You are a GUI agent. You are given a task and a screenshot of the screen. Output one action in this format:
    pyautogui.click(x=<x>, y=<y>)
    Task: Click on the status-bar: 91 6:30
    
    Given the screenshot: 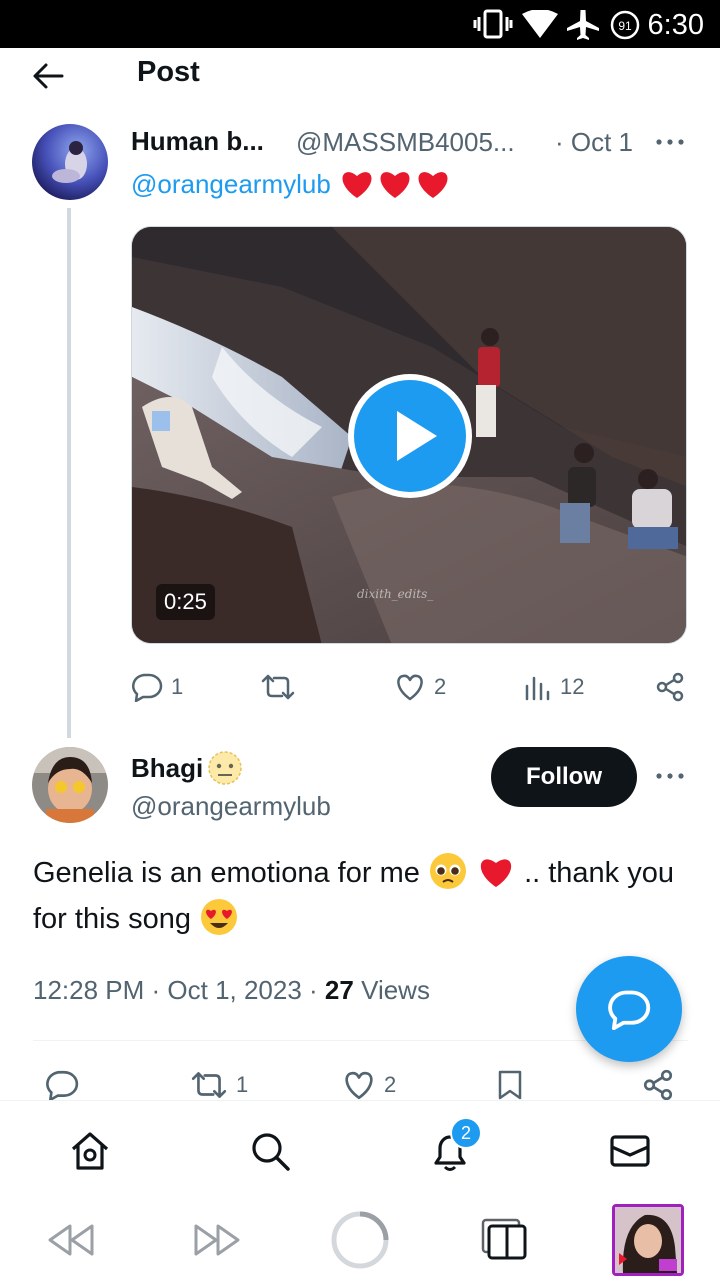 What is the action you would take?
    pyautogui.click(x=360, y=24)
    